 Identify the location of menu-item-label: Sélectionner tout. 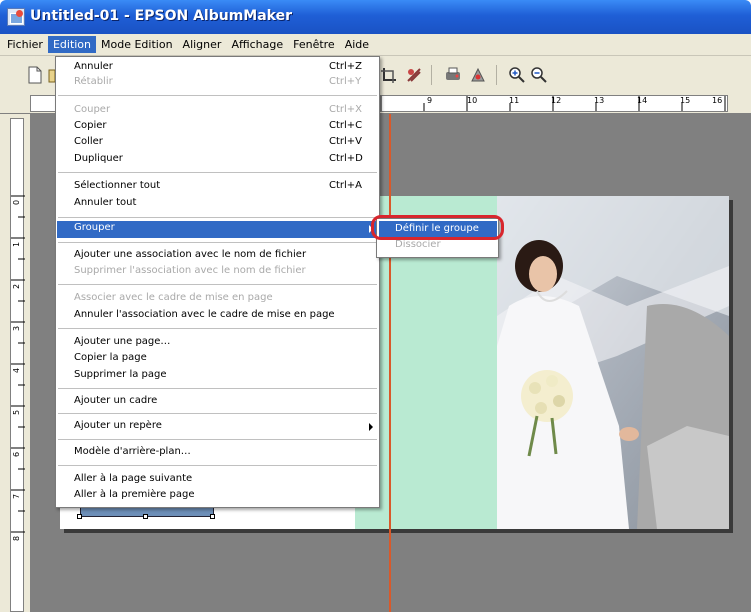
(117, 185).